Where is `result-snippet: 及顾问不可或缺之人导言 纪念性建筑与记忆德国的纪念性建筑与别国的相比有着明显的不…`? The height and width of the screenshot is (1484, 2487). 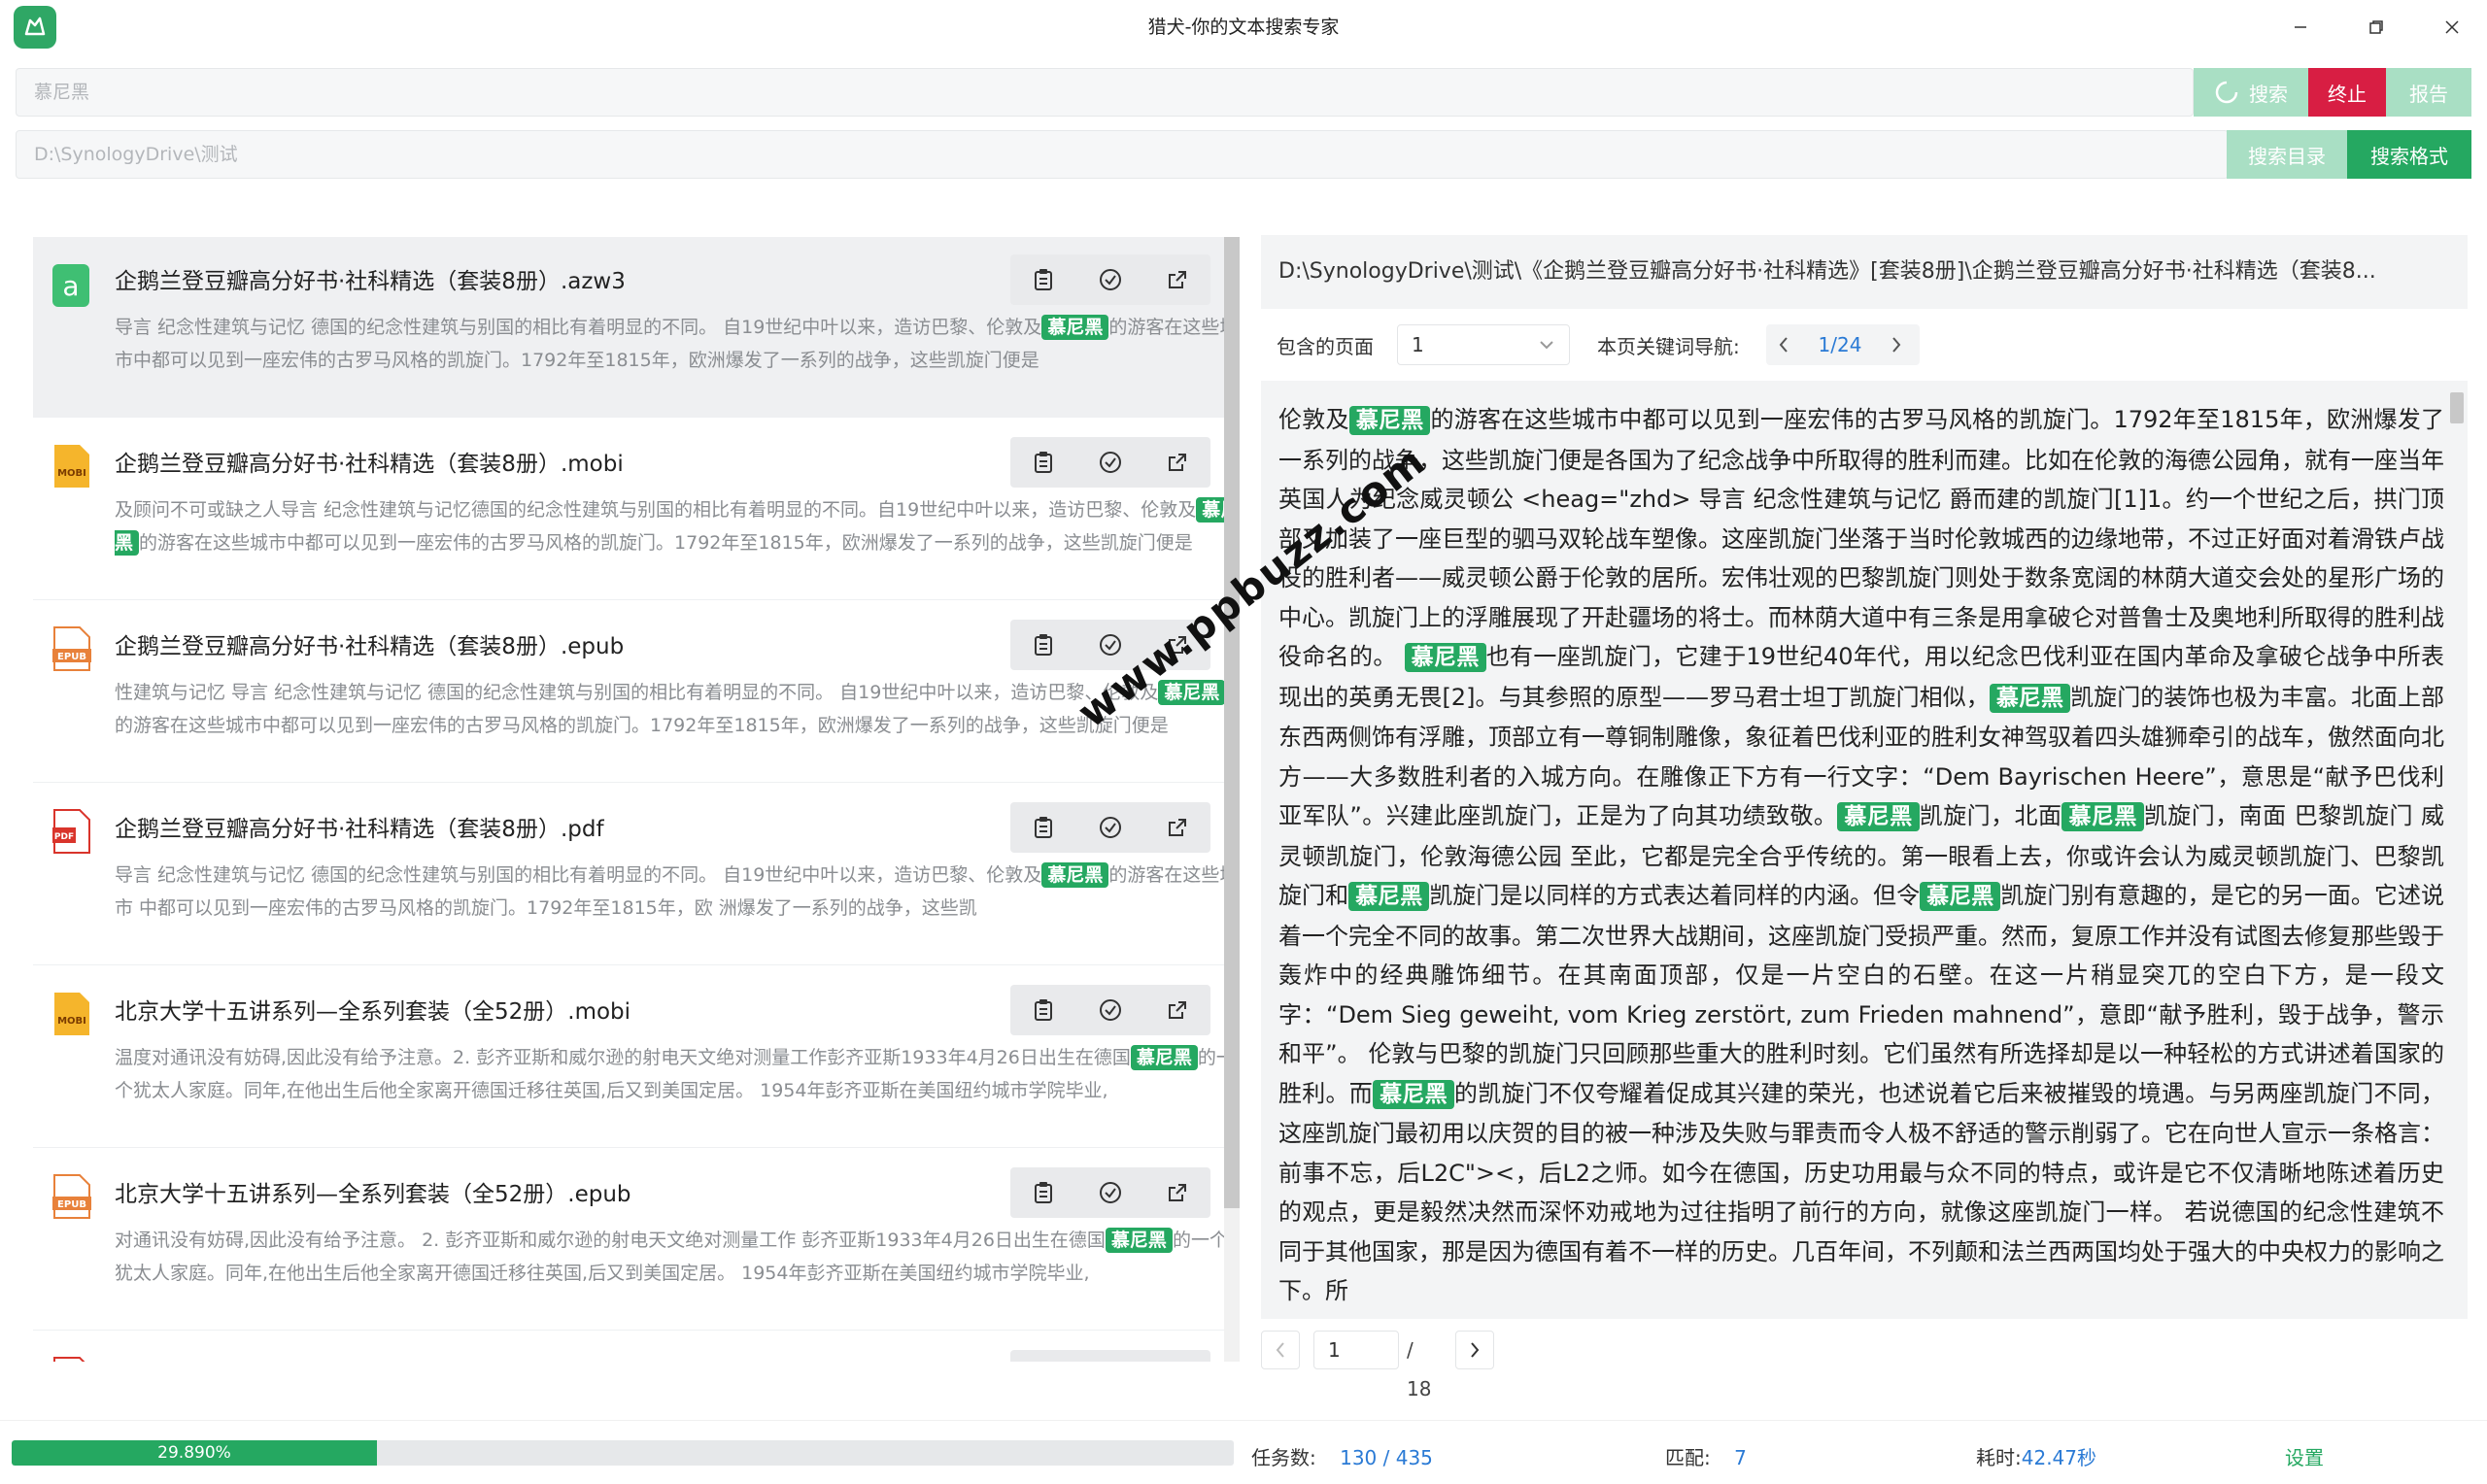
result-snippet: 及顾问不可或缺之人导言 纪念性建筑与记忆德国的纪念性建筑与别国的相比有着明显的不… is located at coordinates (677, 526).